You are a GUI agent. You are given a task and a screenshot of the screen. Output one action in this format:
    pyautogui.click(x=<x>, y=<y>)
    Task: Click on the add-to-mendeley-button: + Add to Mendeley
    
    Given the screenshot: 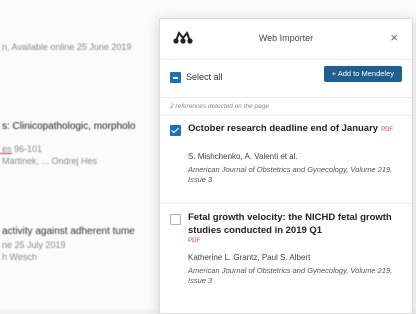 What is the action you would take?
    pyautogui.click(x=362, y=74)
    